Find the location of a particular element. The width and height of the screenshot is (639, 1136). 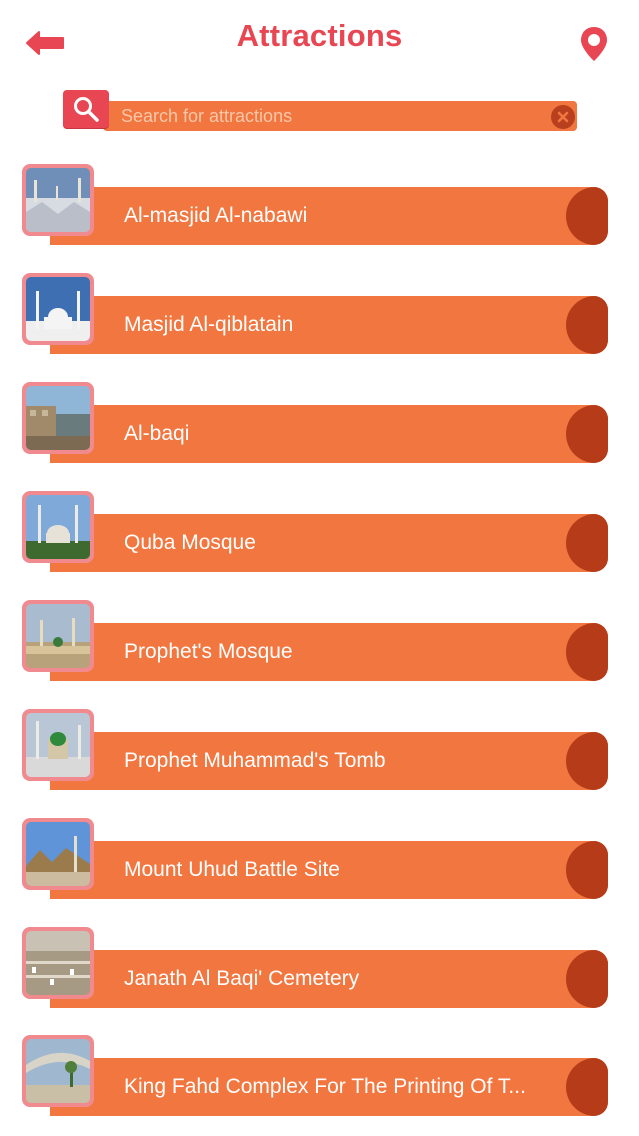

list-item-masjid-al-qiblatain: Masjid Al-qiblatain is located at coordinates (316, 316).